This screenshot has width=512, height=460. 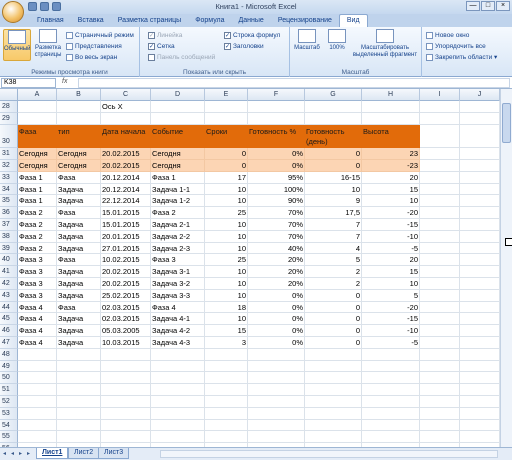 I want to click on cell: 25.02.2015, so click(x=126, y=295).